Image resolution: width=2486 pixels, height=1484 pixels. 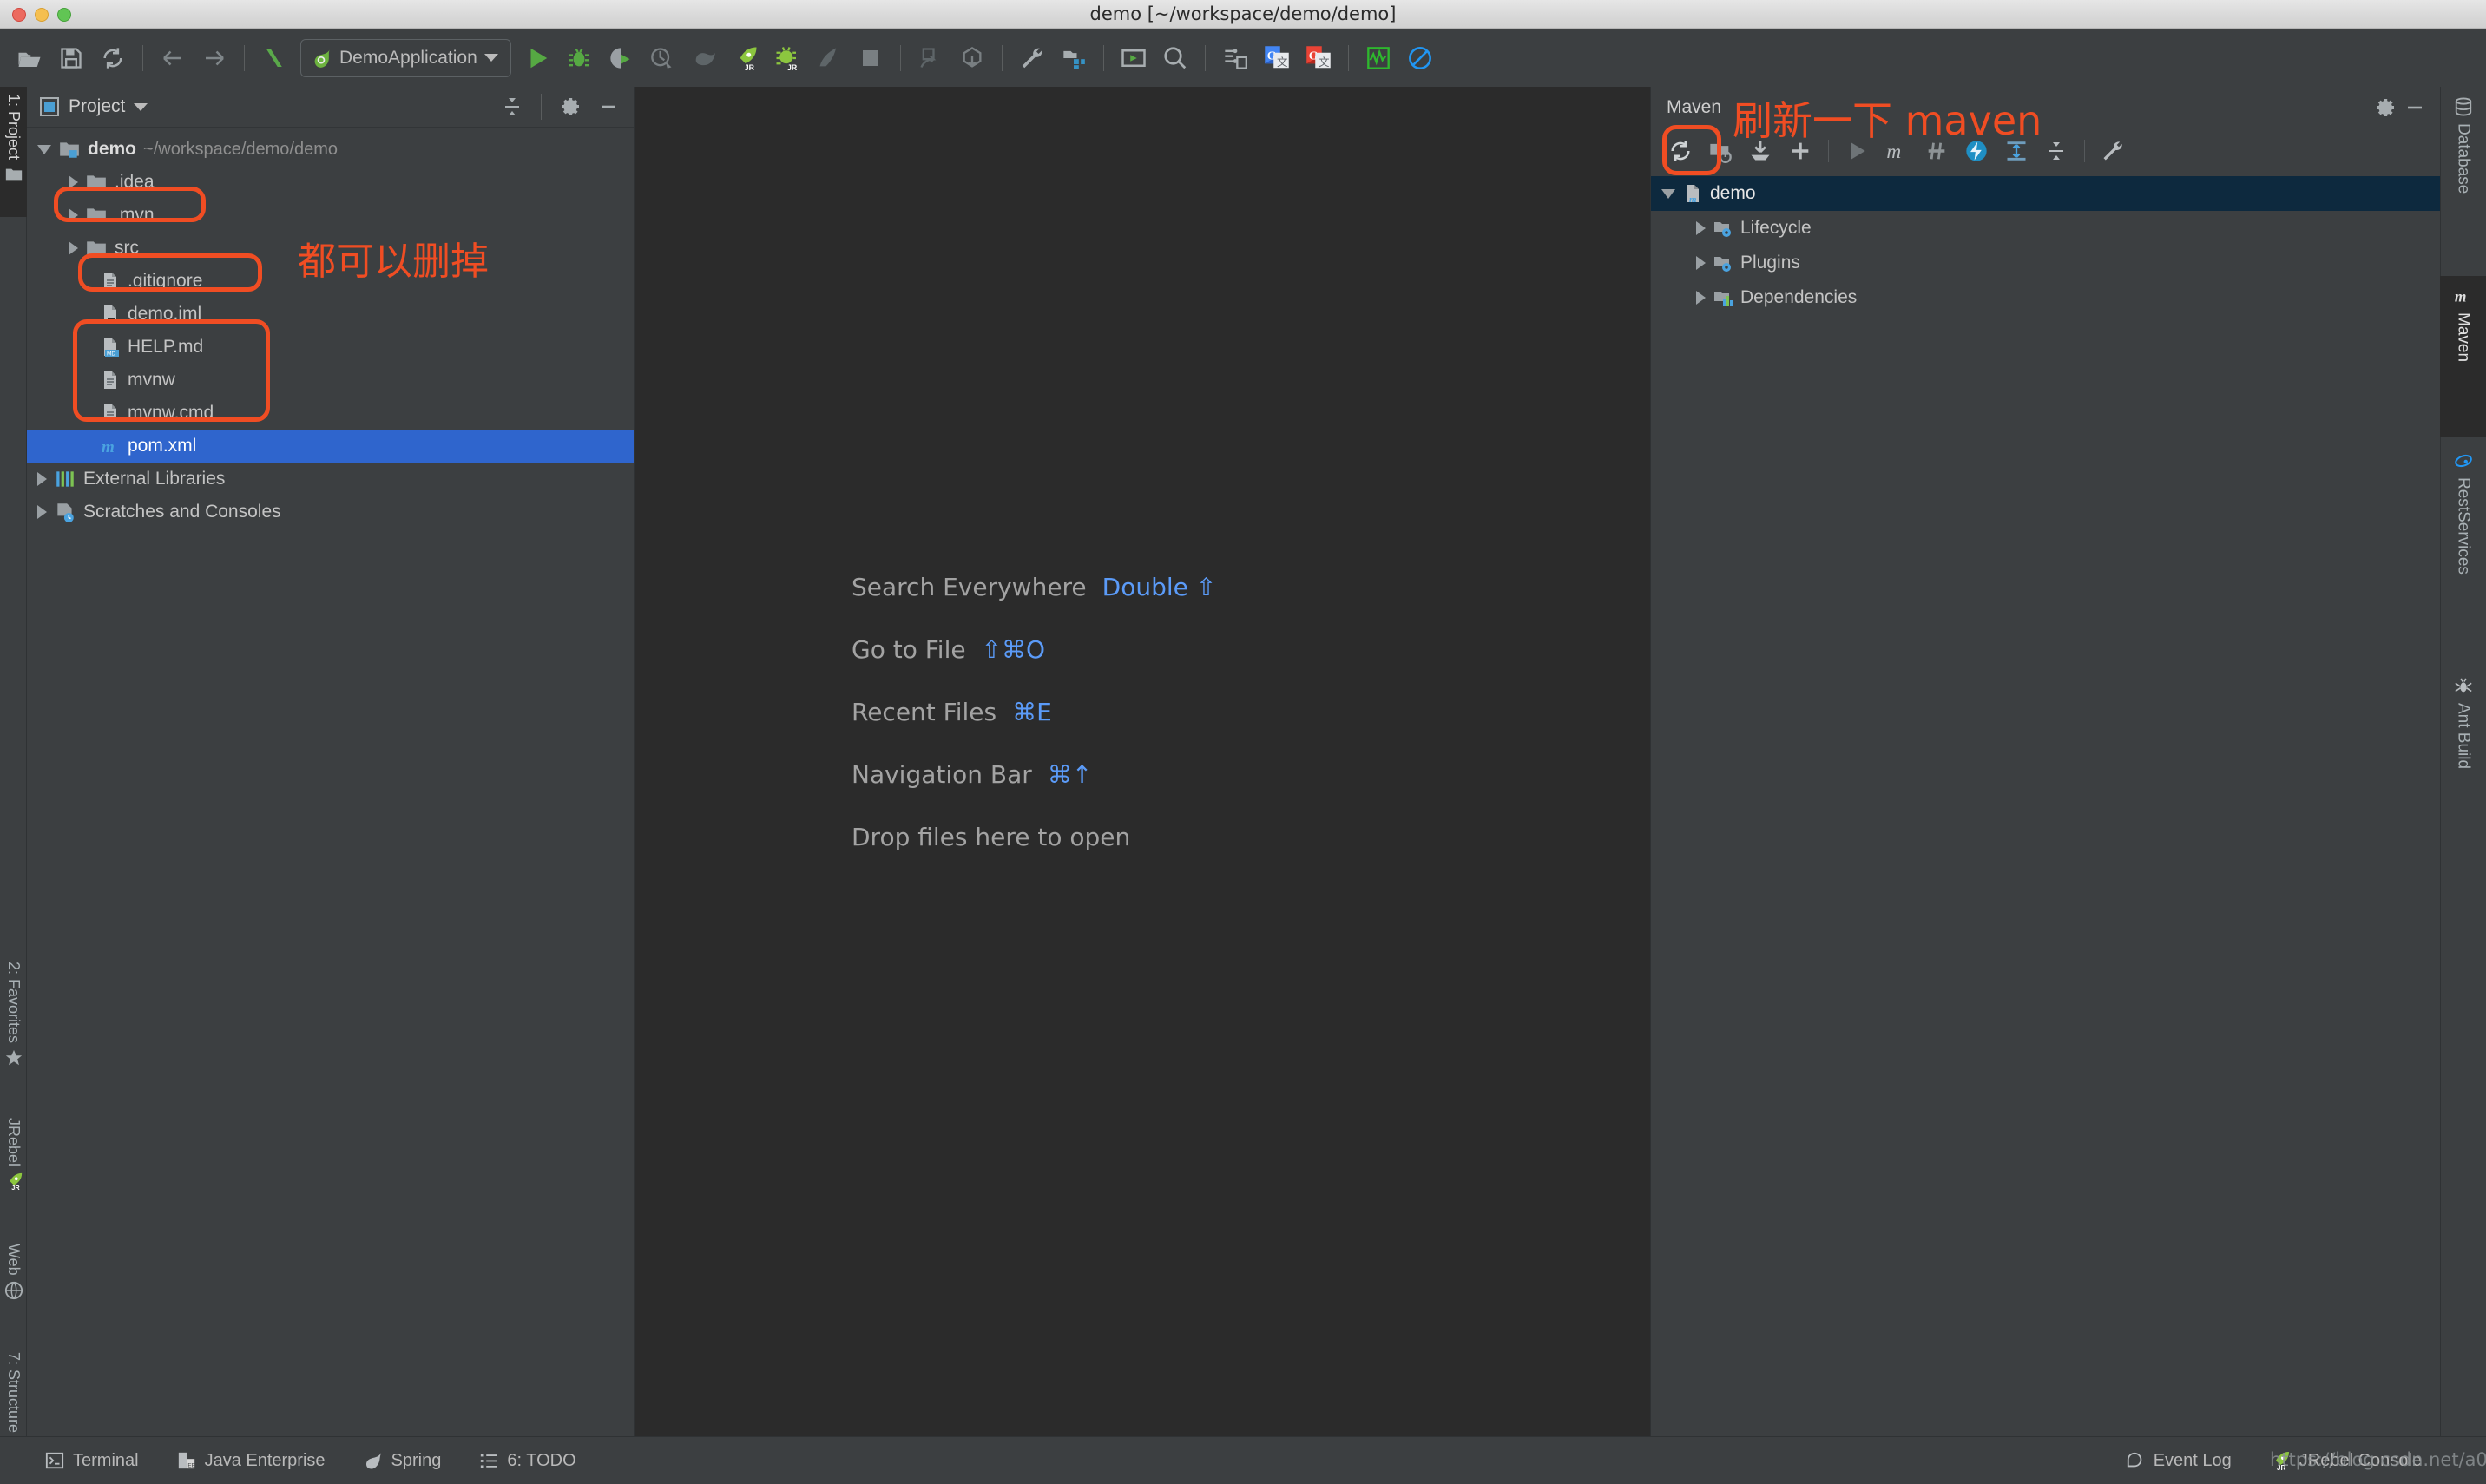 I want to click on tree-row-mvnw: mvnw, so click(x=330, y=380).